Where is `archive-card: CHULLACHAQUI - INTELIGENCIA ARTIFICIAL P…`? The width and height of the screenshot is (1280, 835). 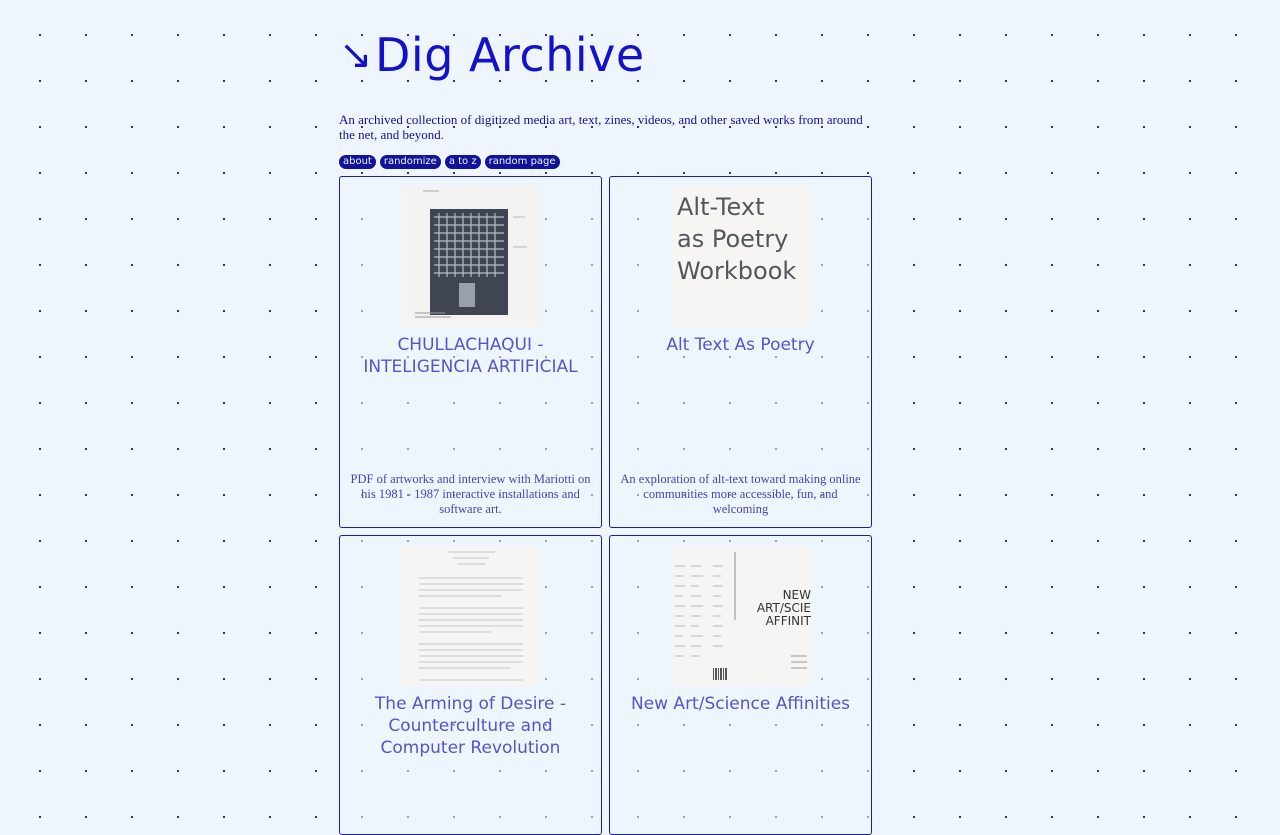 archive-card: CHULLACHAQUI - INTELIGENCIA ARTIFICIAL P… is located at coordinates (470, 352).